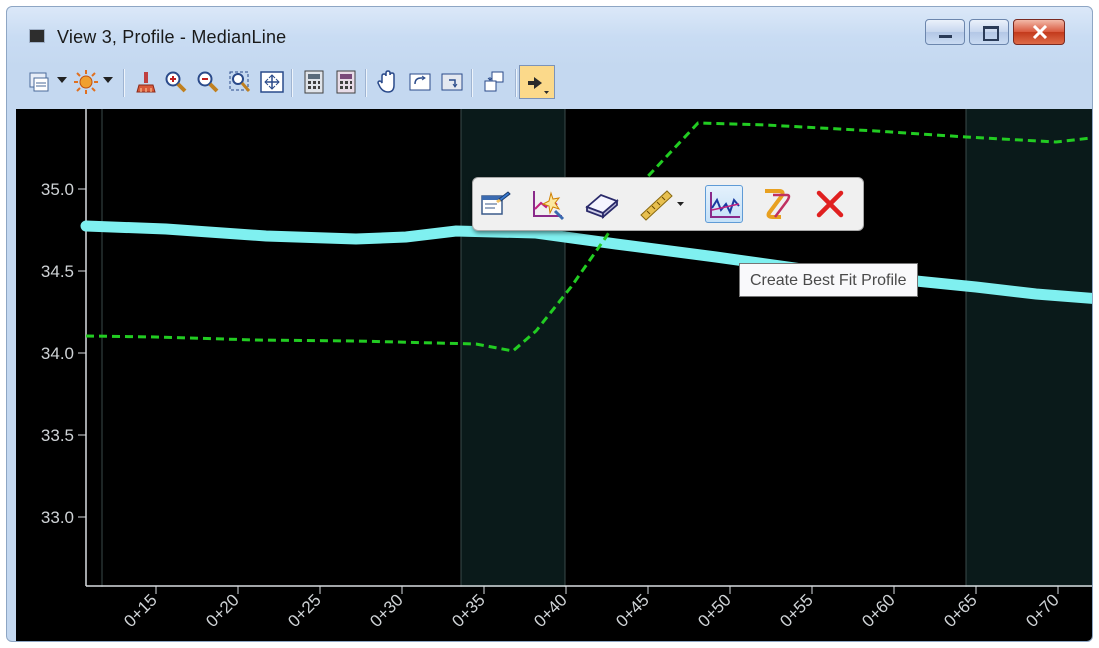  What do you see at coordinates (62, 80) in the screenshot?
I see `view-attributes-dropdown-arrow` at bounding box center [62, 80].